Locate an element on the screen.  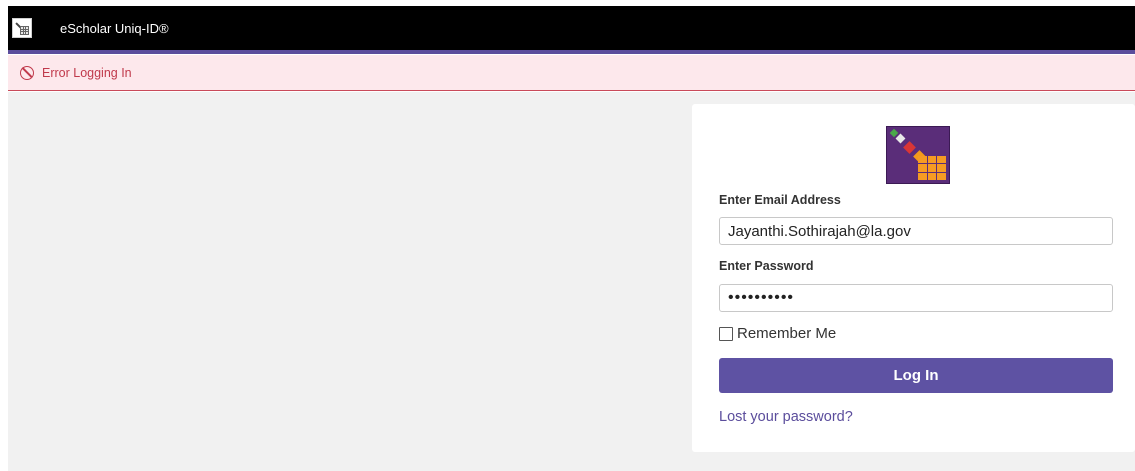
brand-logo-icon is located at coordinates (918, 155).